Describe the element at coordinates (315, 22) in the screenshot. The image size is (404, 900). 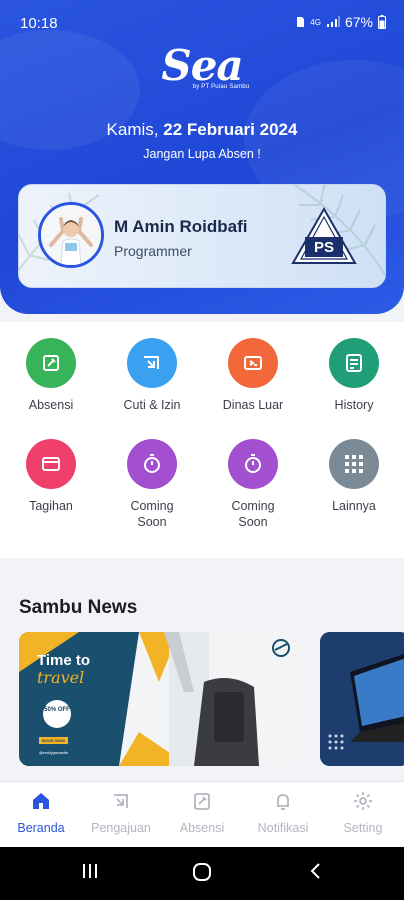
I see `network-type: 4G` at that location.